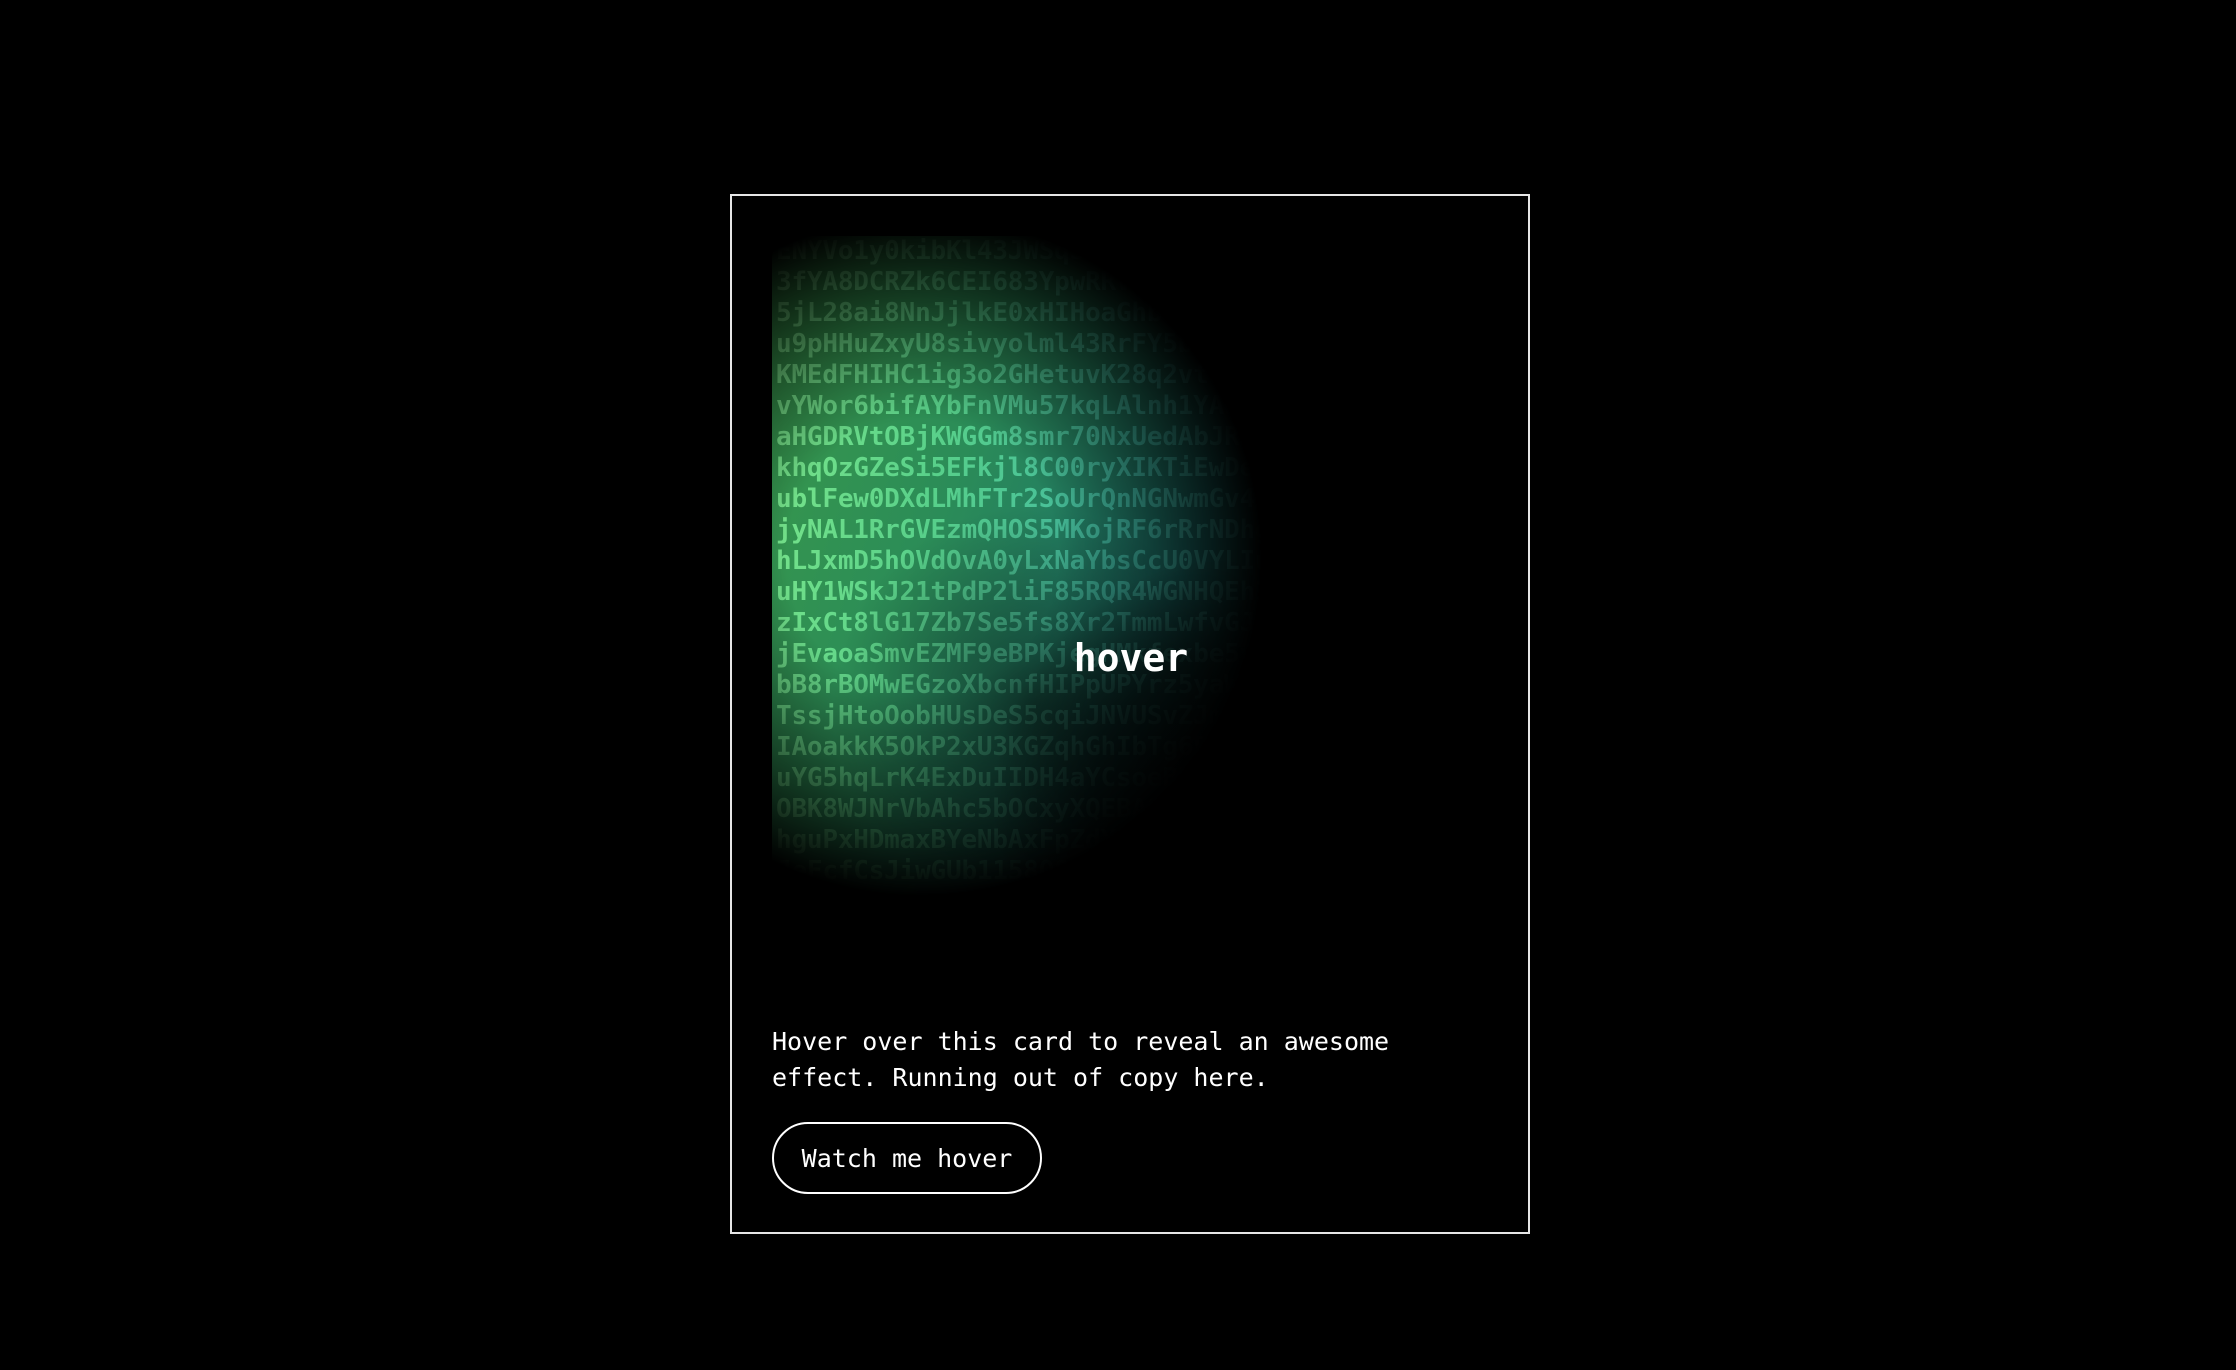 This screenshot has width=2236, height=1370. I want to click on watch-me-hover-button: Watch me hover, so click(907, 1158).